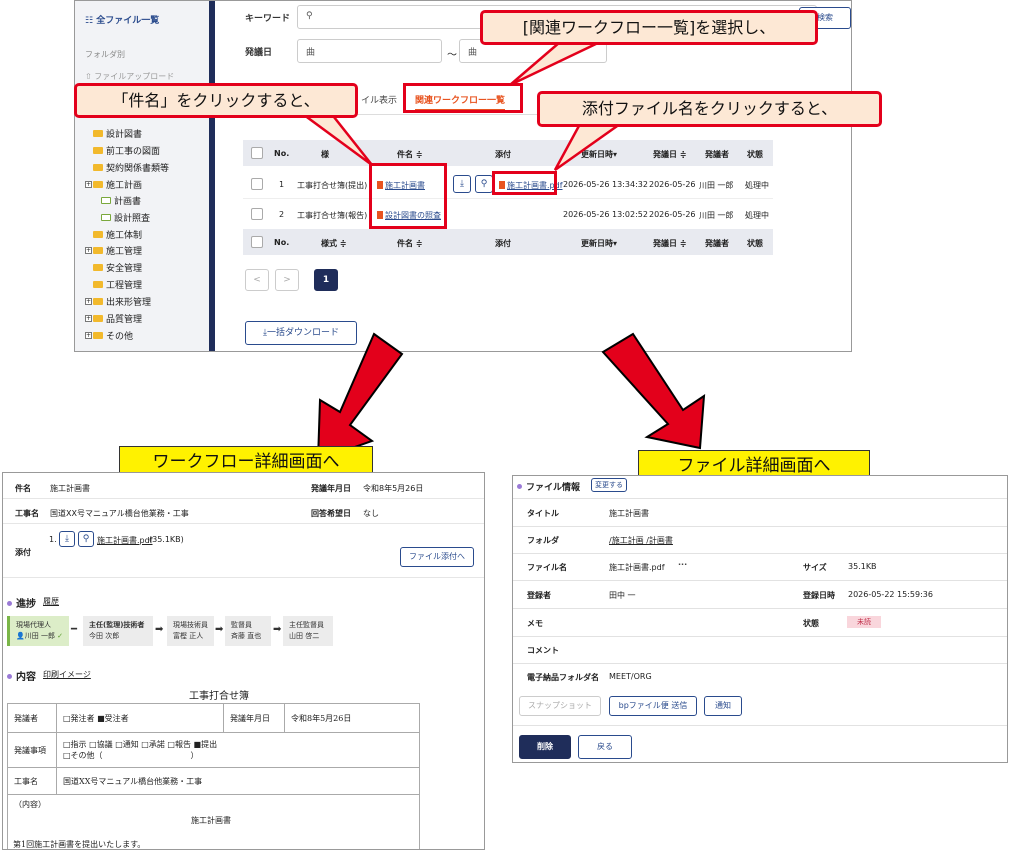 Image resolution: width=1012 pixels, height=851 pixels. Describe the element at coordinates (637, 567) in the screenshot. I see `filename-value: 施工計画書.pdf` at that location.